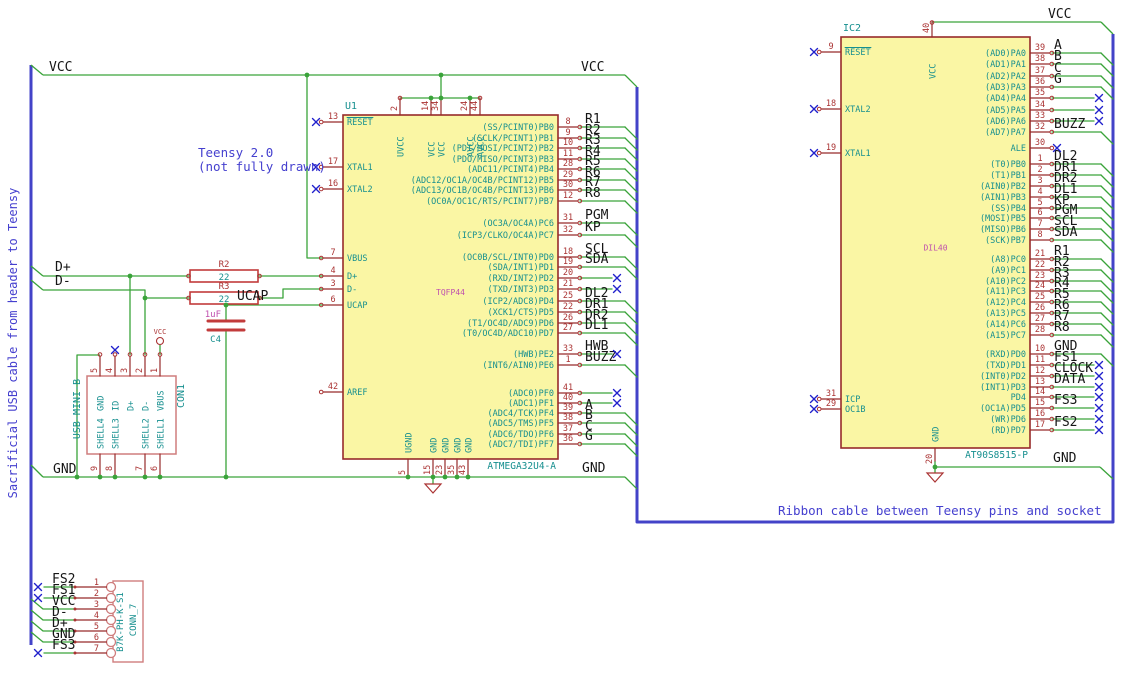 Image resolution: width=1131 pixels, height=690 pixels. Describe the element at coordinates (121, 622) in the screenshot. I see `connector-value: B7K-PH-K-S1` at that location.